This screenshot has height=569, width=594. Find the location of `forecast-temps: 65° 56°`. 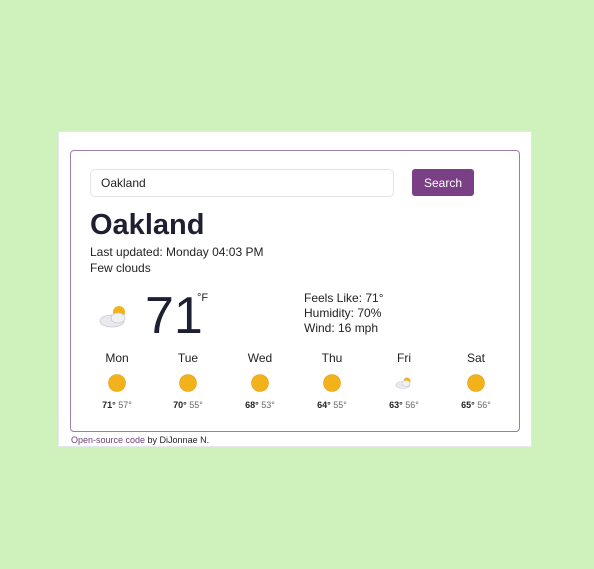

forecast-temps: 65° 56° is located at coordinates (476, 405).